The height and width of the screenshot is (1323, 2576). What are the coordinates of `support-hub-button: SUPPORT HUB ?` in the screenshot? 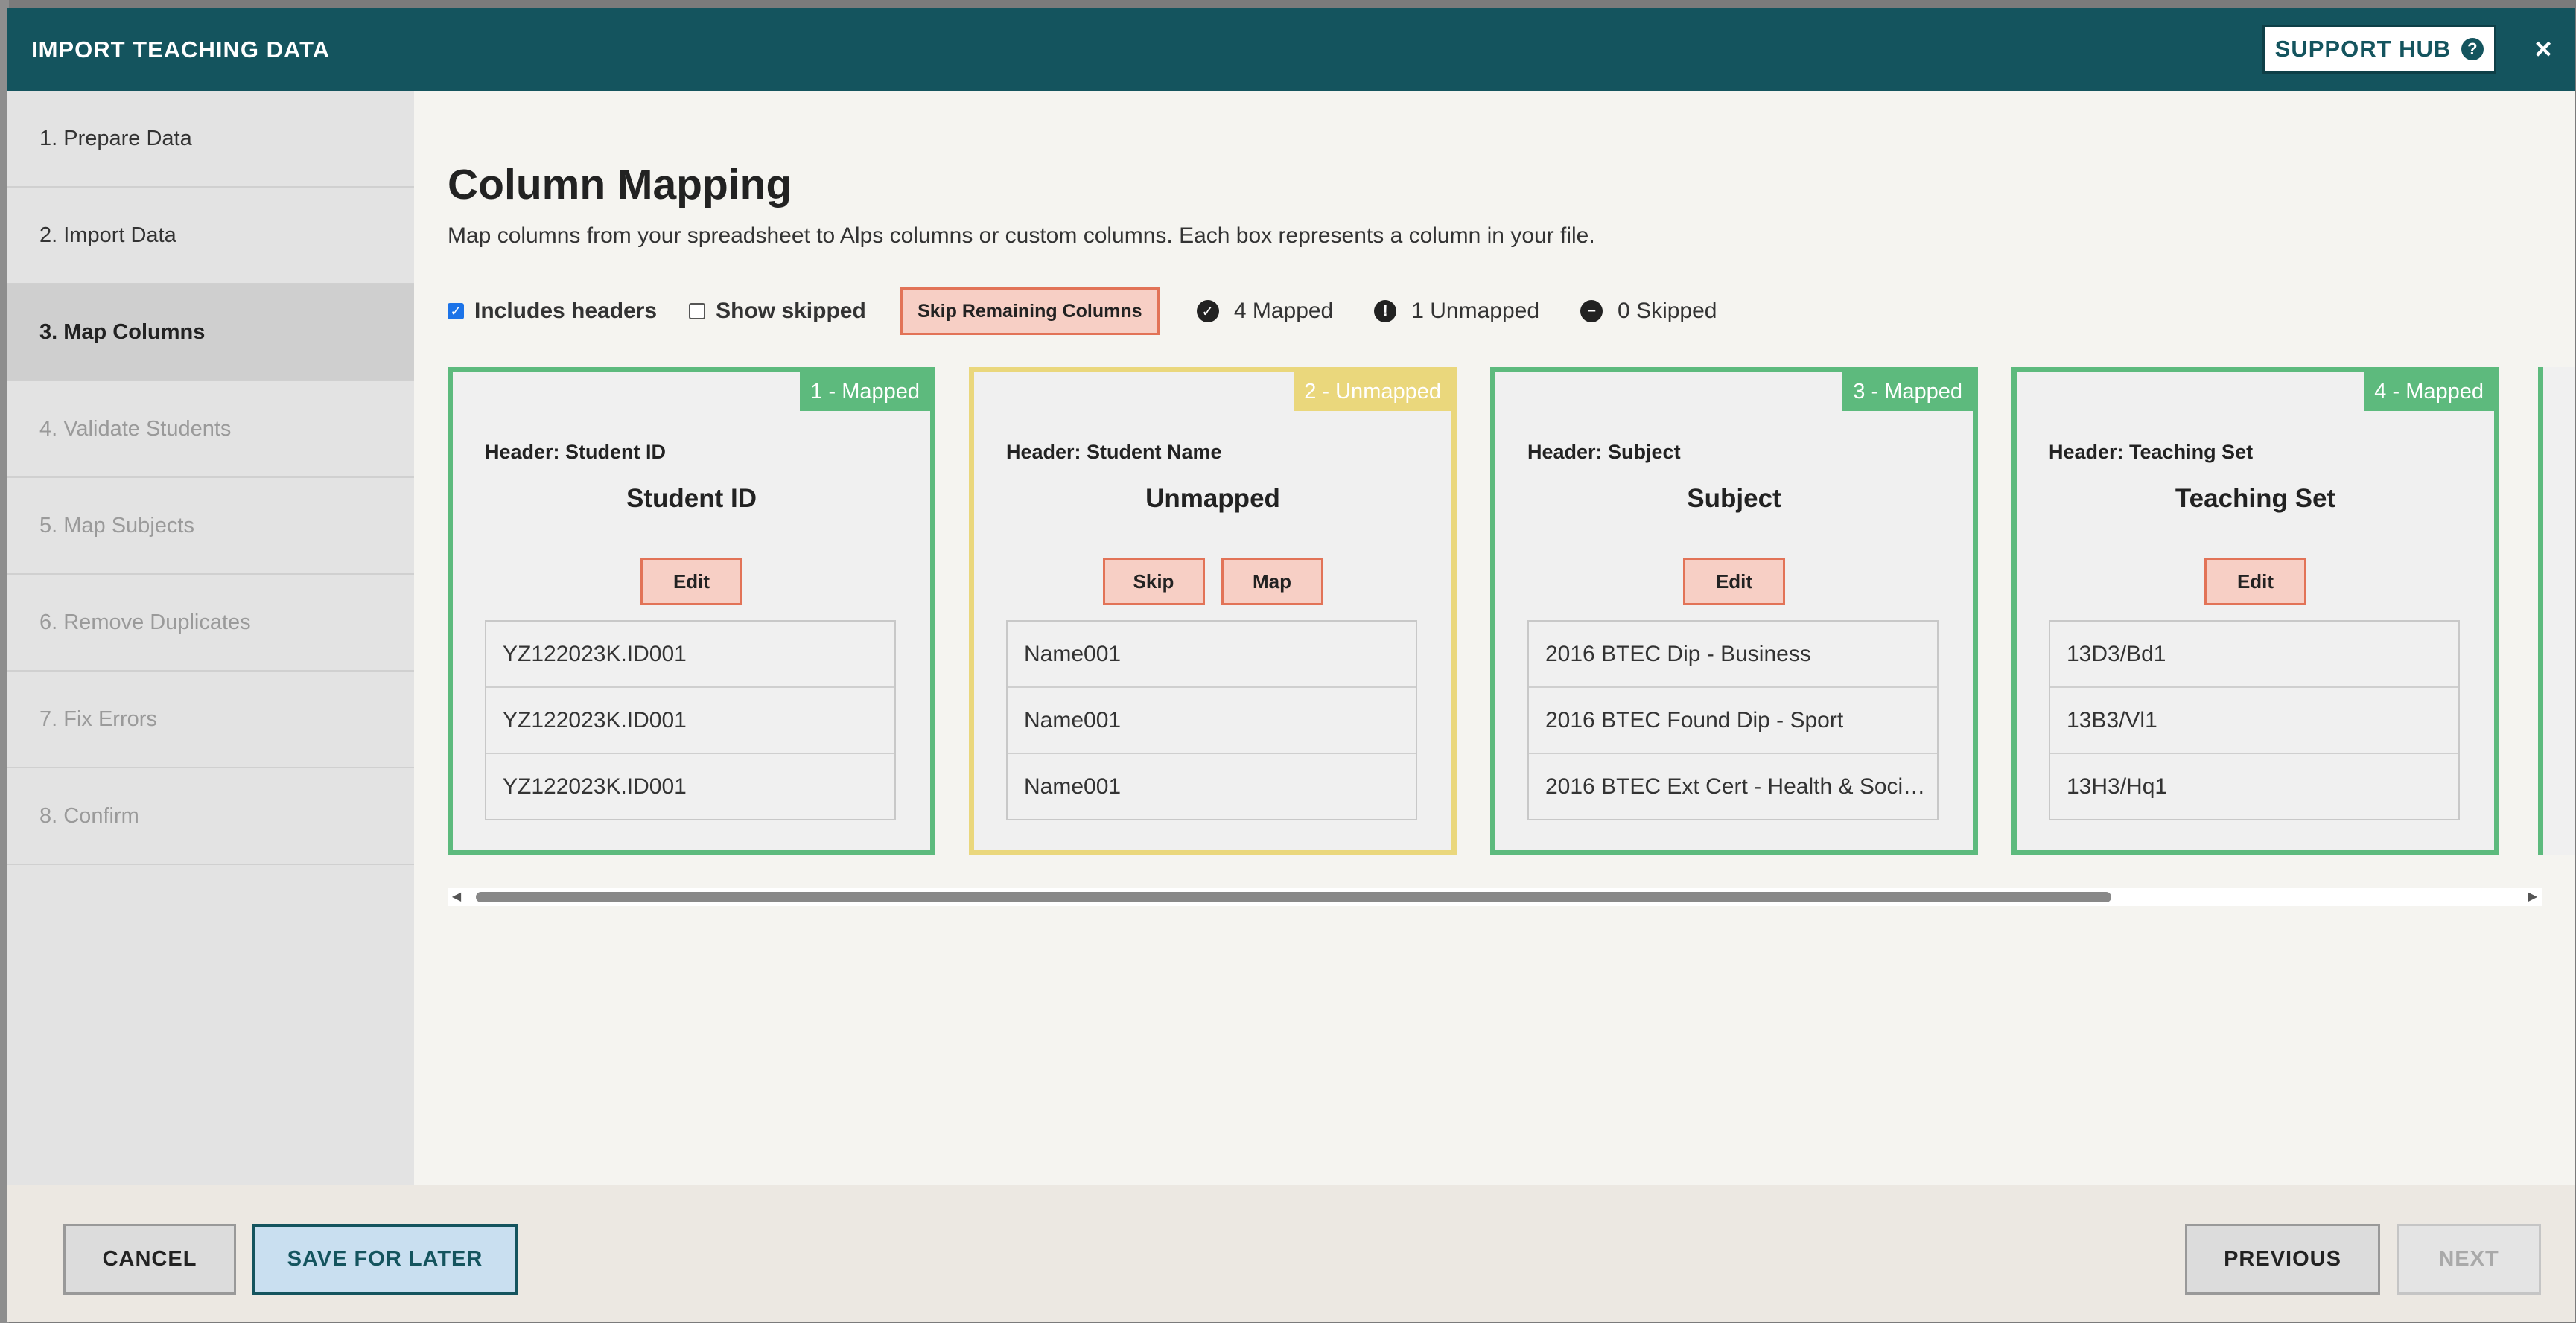 It's located at (2379, 50).